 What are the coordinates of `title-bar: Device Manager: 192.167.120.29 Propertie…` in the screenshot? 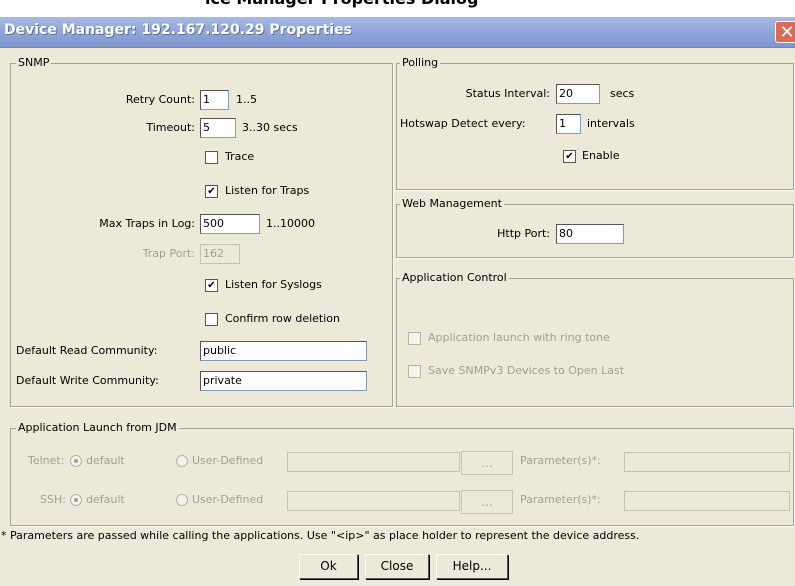 It's located at (397, 32).